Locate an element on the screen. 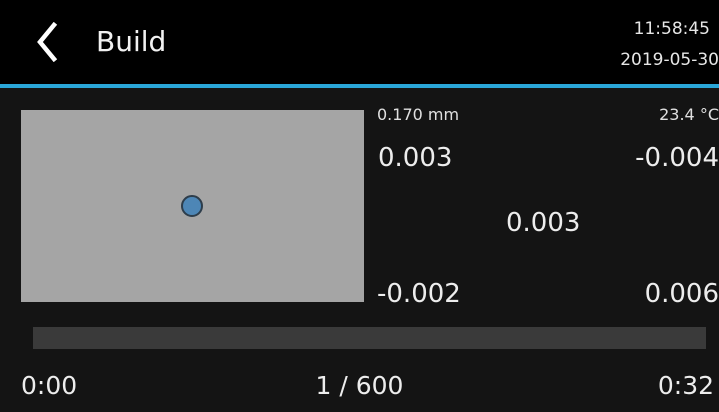 The height and width of the screenshot is (412, 719). temperature-readout: 23.4 °C is located at coordinates (689, 114).